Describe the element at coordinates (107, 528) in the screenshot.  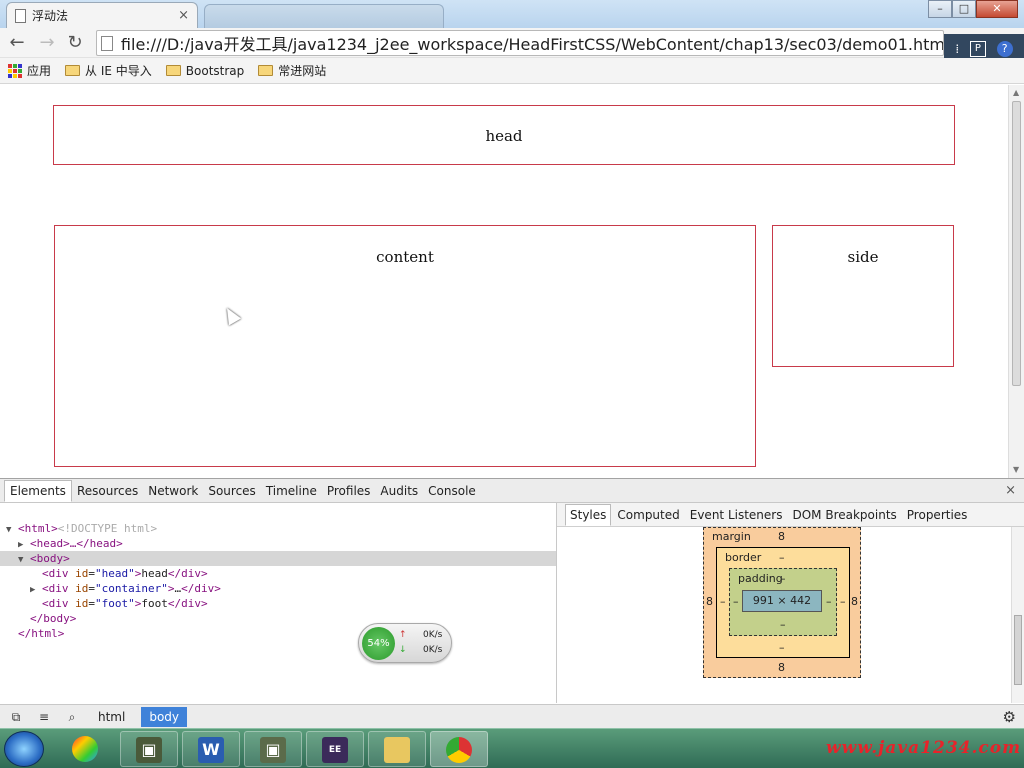
I see `doctype-text: <!DOCTYPE html>` at that location.